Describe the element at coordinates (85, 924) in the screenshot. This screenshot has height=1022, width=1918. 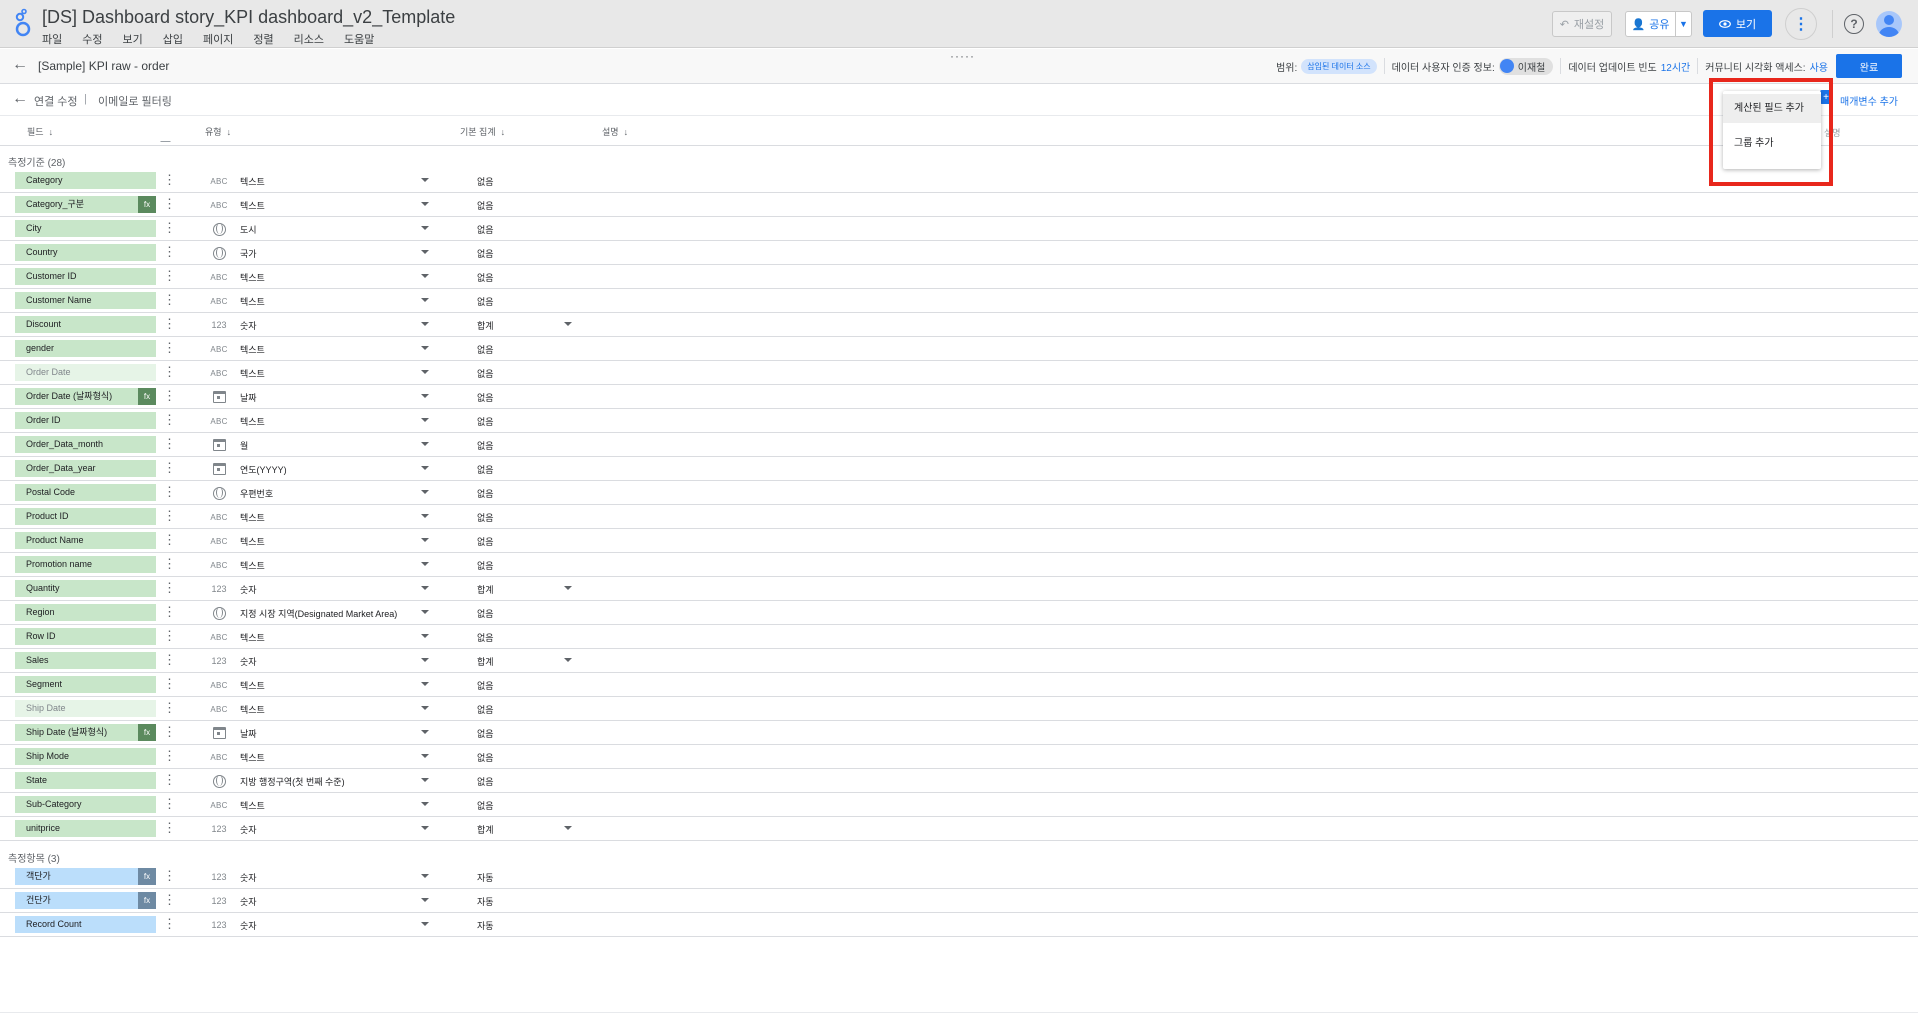
I see `field-name-pill: Record Count` at that location.